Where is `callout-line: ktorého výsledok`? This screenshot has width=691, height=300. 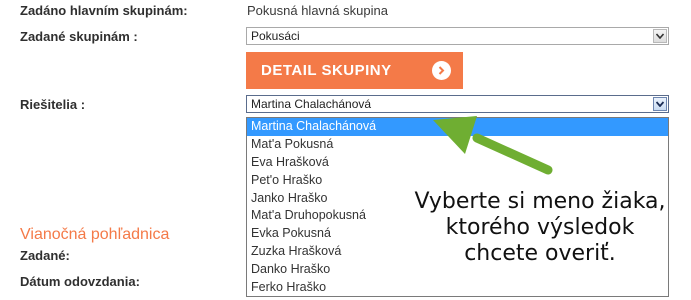 callout-line: ktorého výsledok is located at coordinates (540, 227).